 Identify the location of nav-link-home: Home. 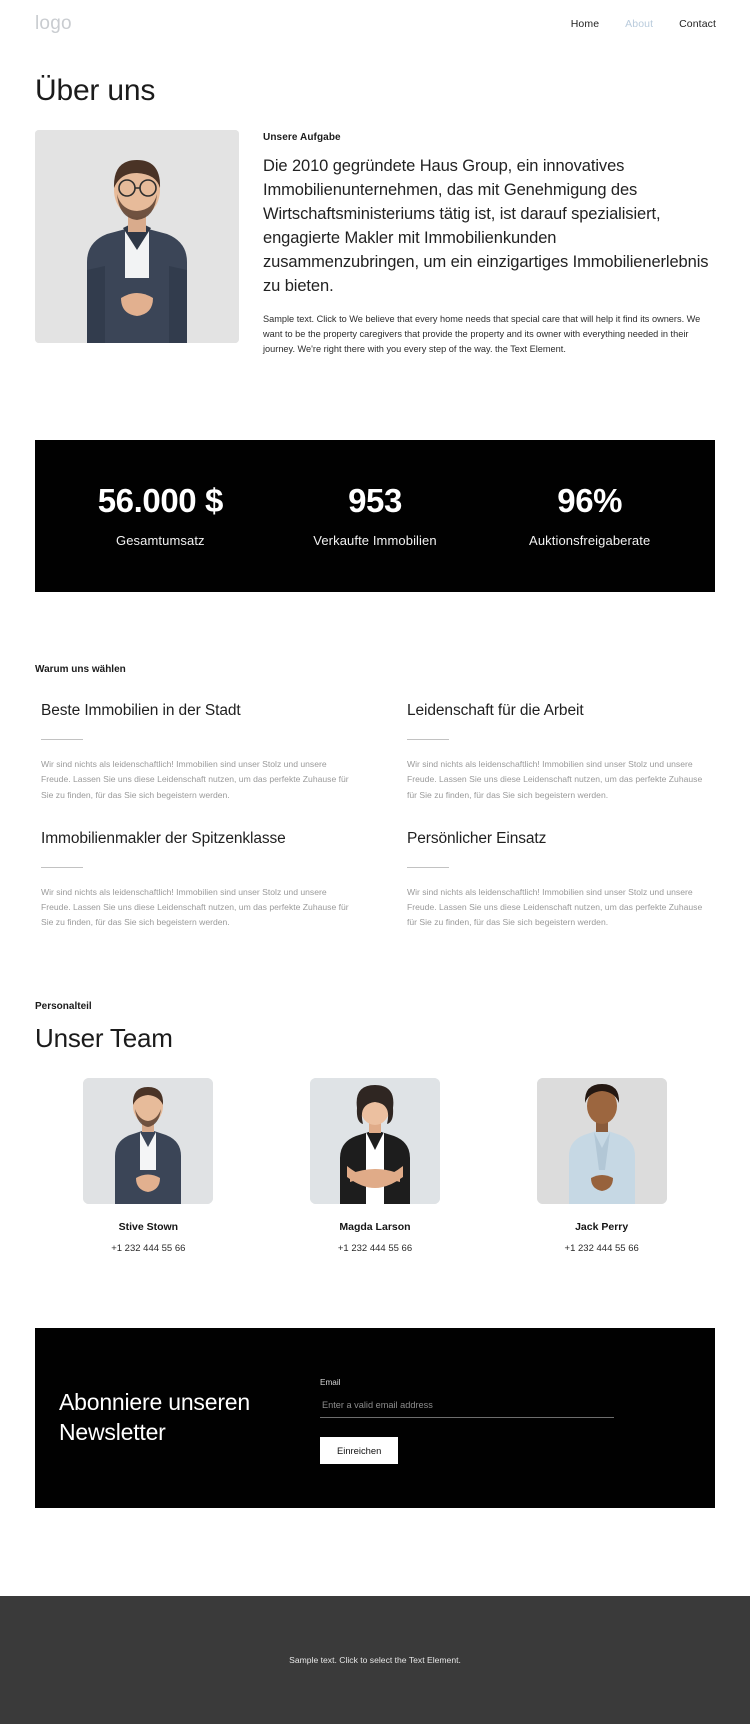
(585, 24).